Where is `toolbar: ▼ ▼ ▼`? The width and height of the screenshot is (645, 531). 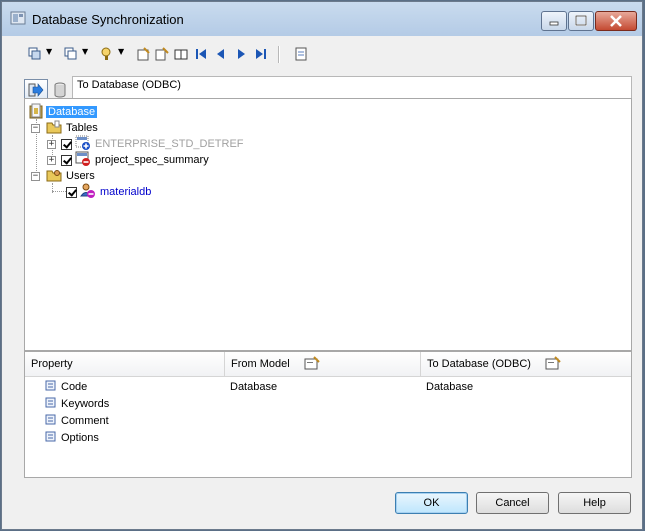 toolbar: ▼ ▼ ▼ is located at coordinates (210, 54).